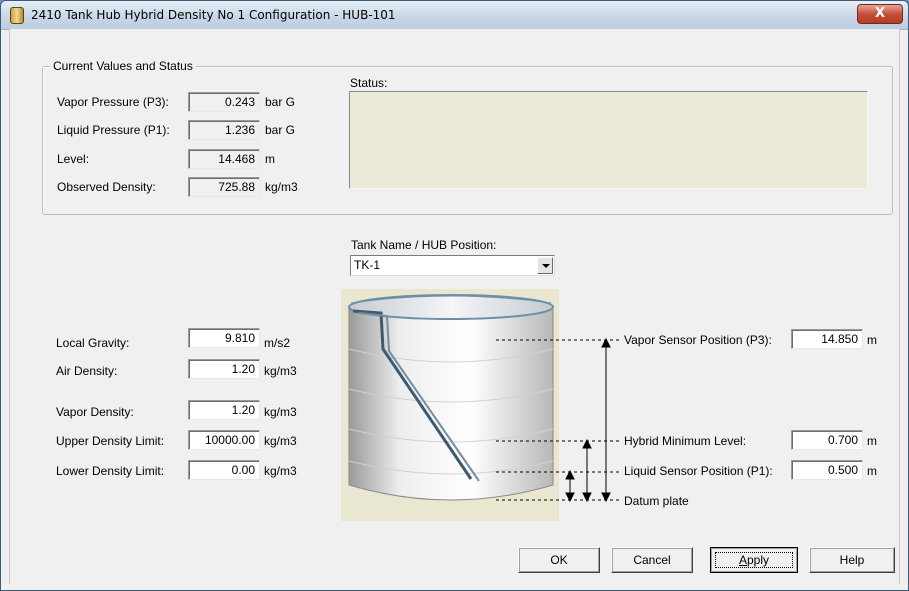  I want to click on measurement-lines, so click(559, 420).